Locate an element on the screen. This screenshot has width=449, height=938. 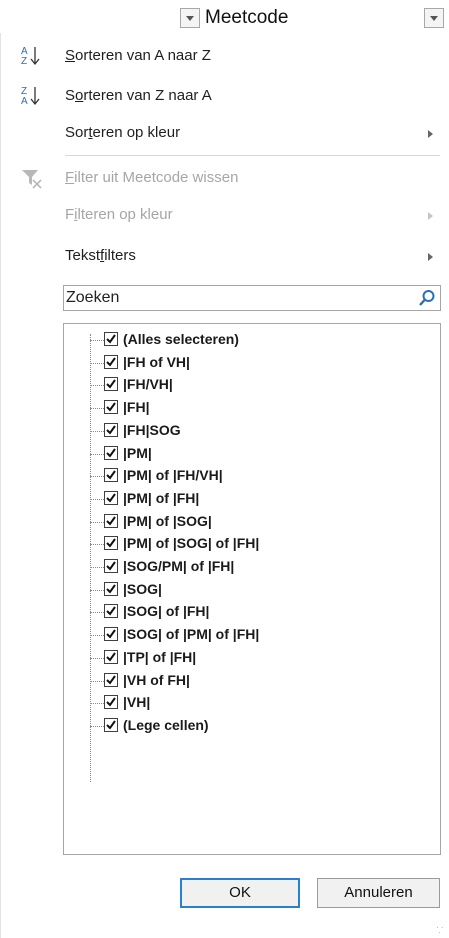
checklist-item: |TP| of |FH| is located at coordinates (260, 658).